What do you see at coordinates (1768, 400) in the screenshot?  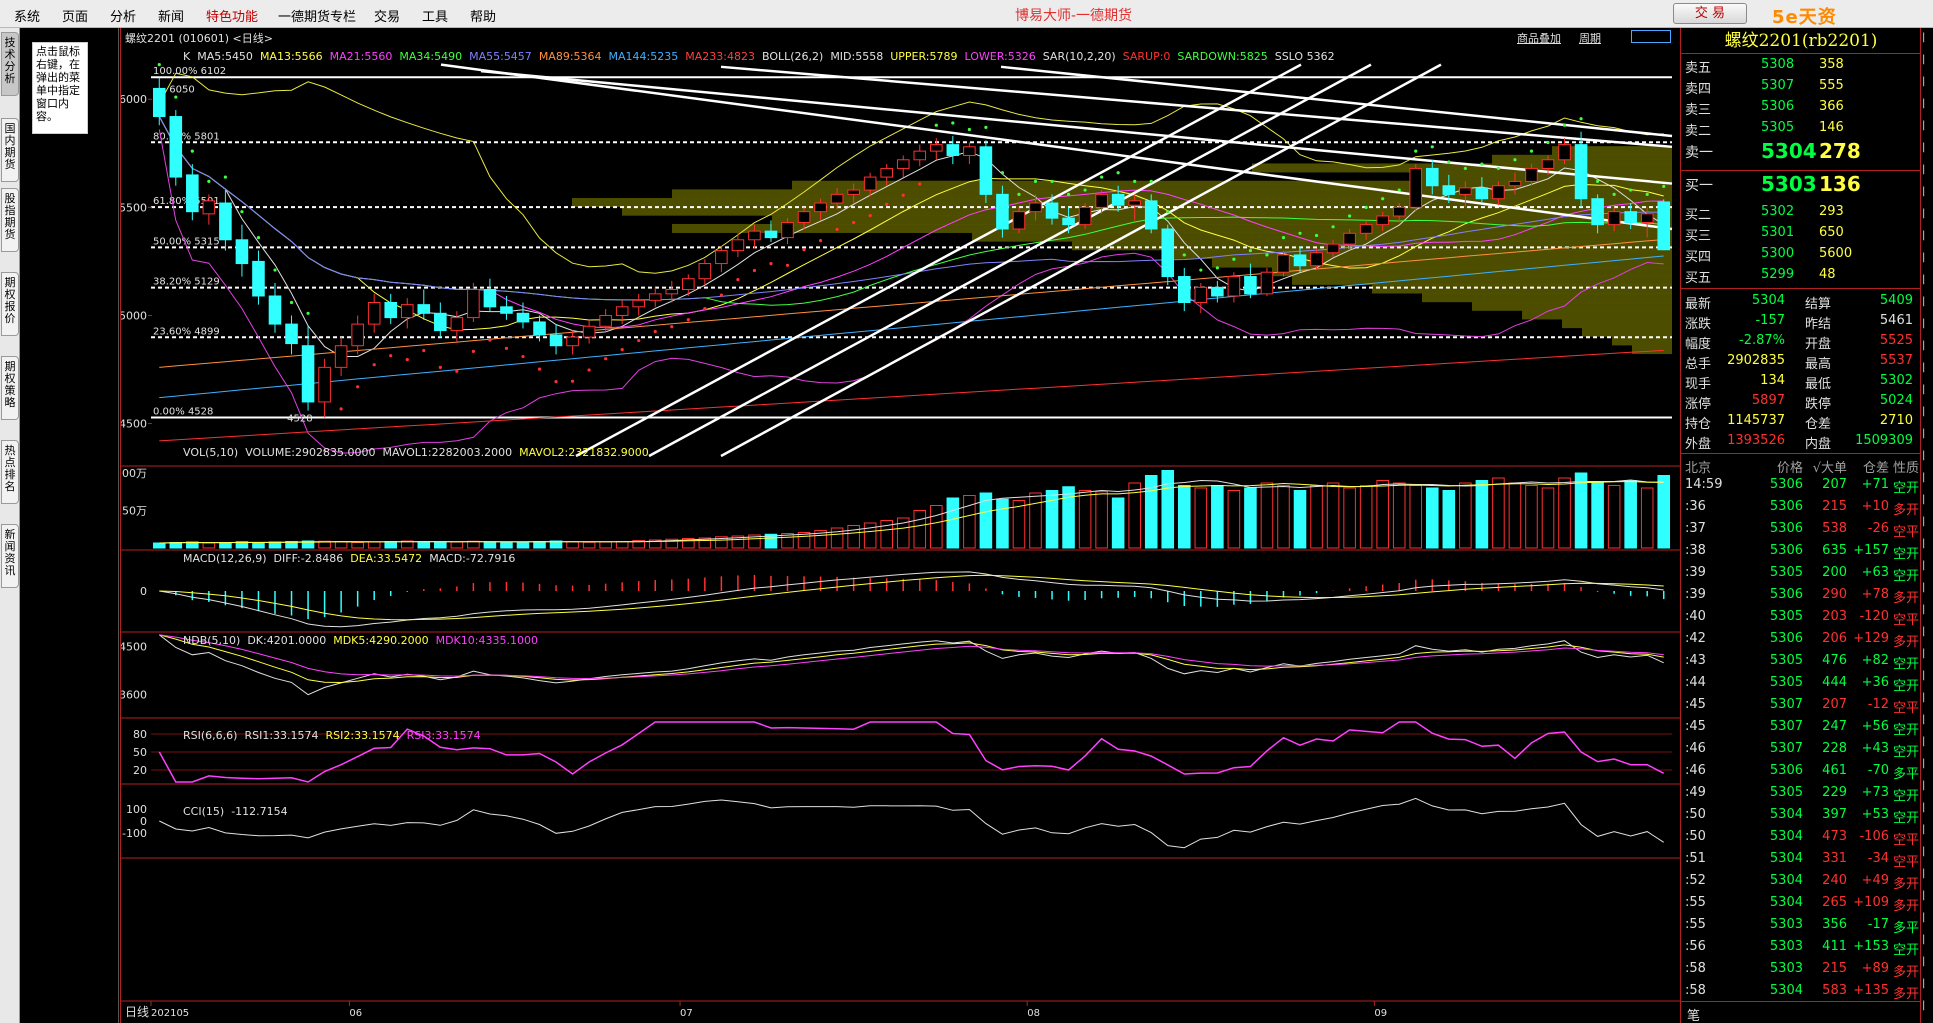 I see `stat-v1: 5897` at bounding box center [1768, 400].